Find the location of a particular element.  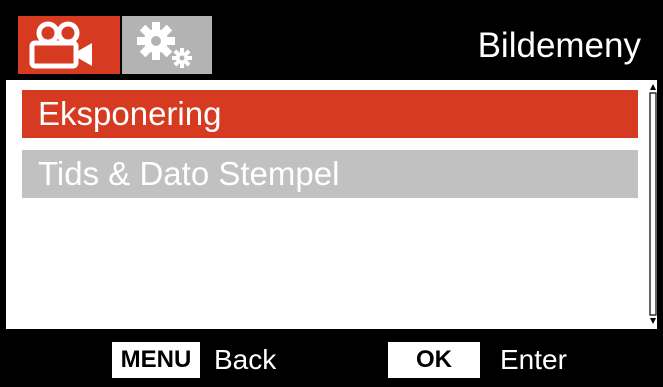

gears-icon is located at coordinates (164, 45).